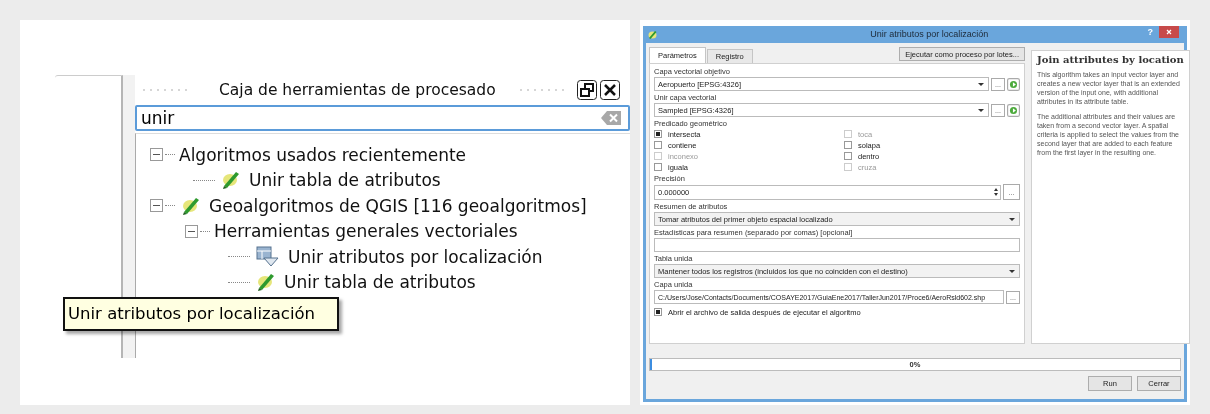 Image resolution: width=1210 pixels, height=414 pixels. I want to click on tree-item: Unir atributos por localización, so click(415, 256).